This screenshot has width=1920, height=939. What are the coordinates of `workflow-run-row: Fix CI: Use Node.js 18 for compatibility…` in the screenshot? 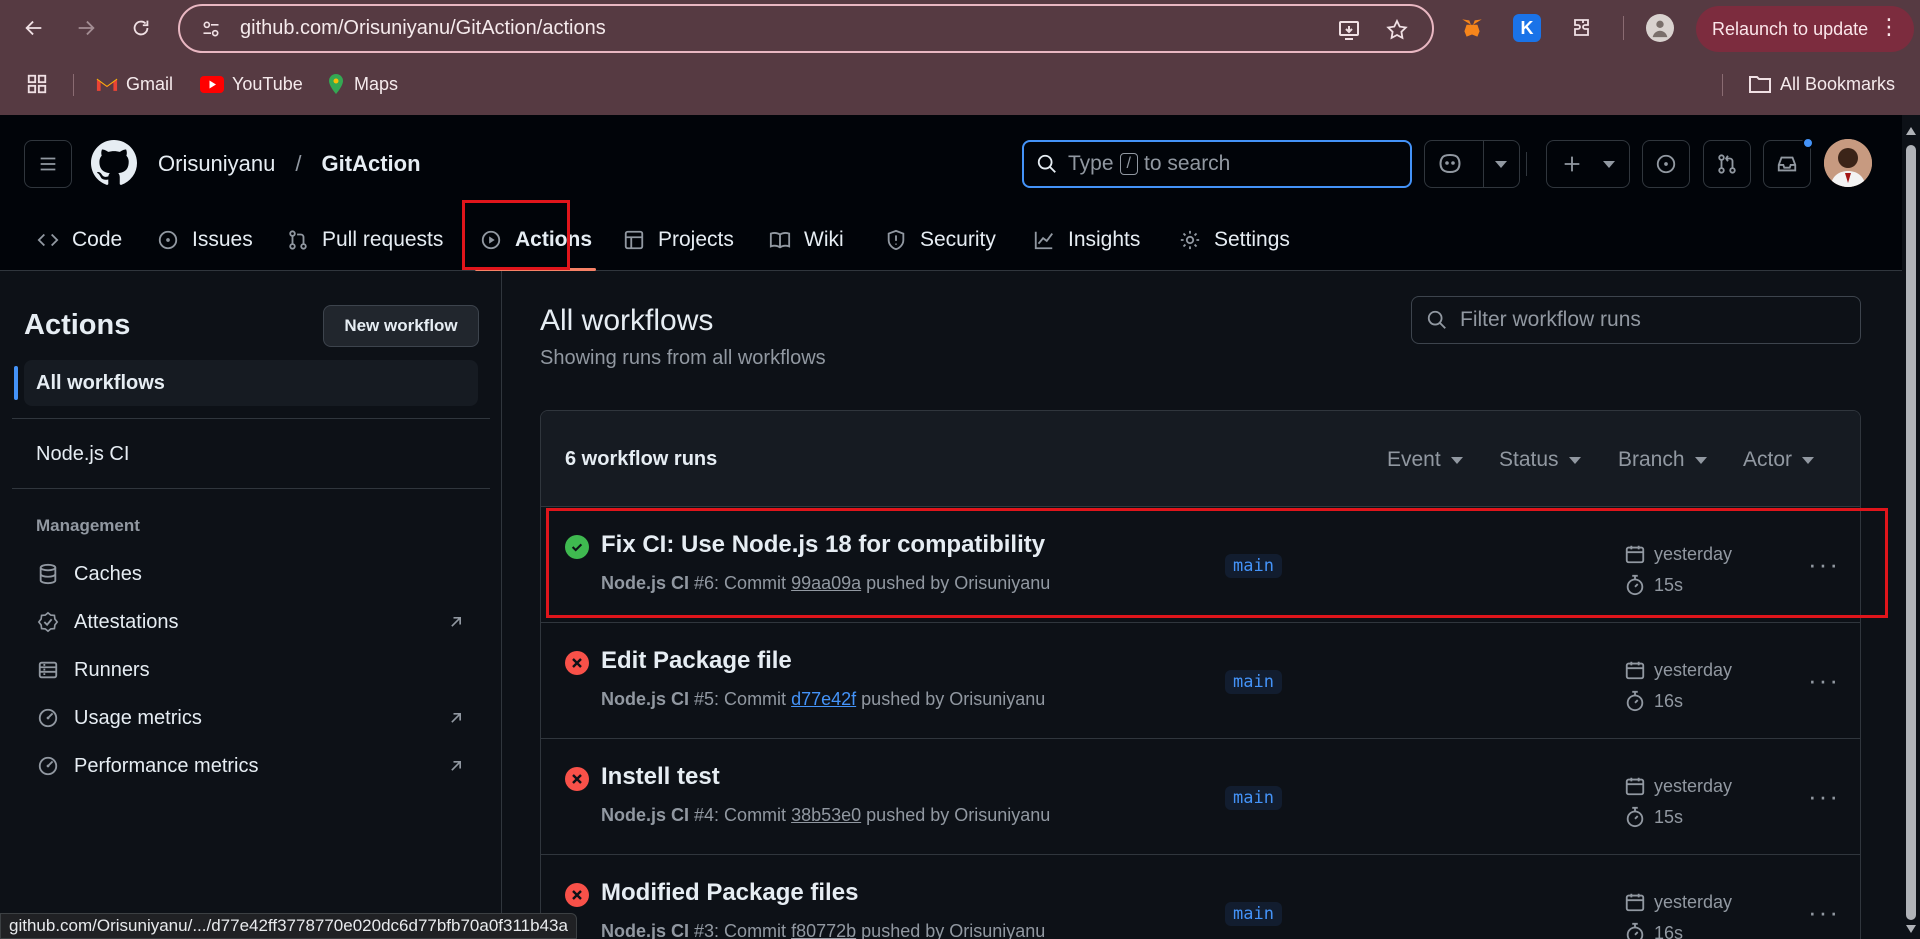 It's located at (1200, 565).